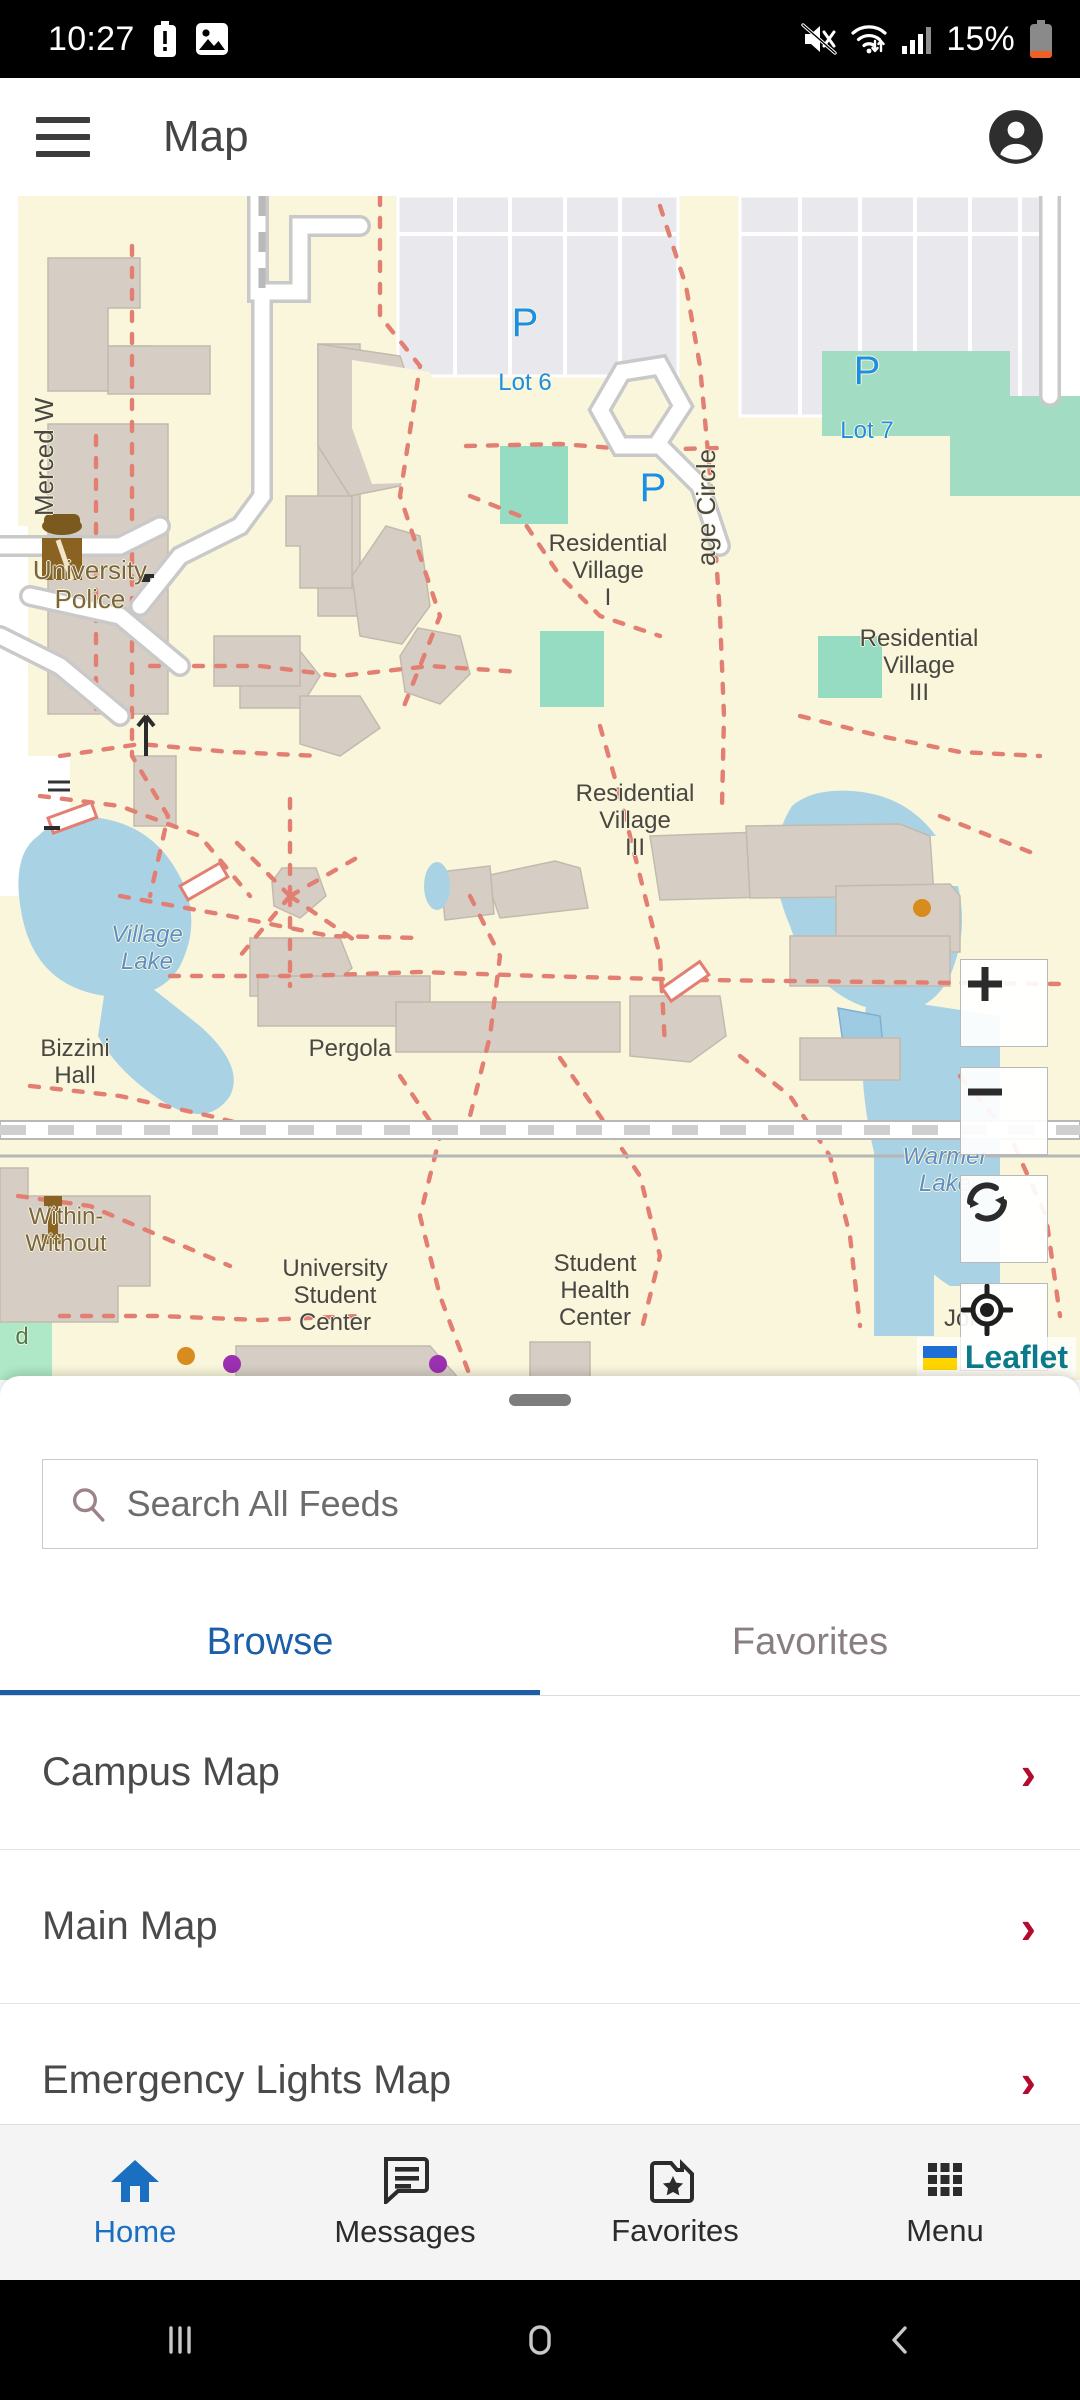 This screenshot has height=2400, width=1080. I want to click on search-box, so click(540, 1504).